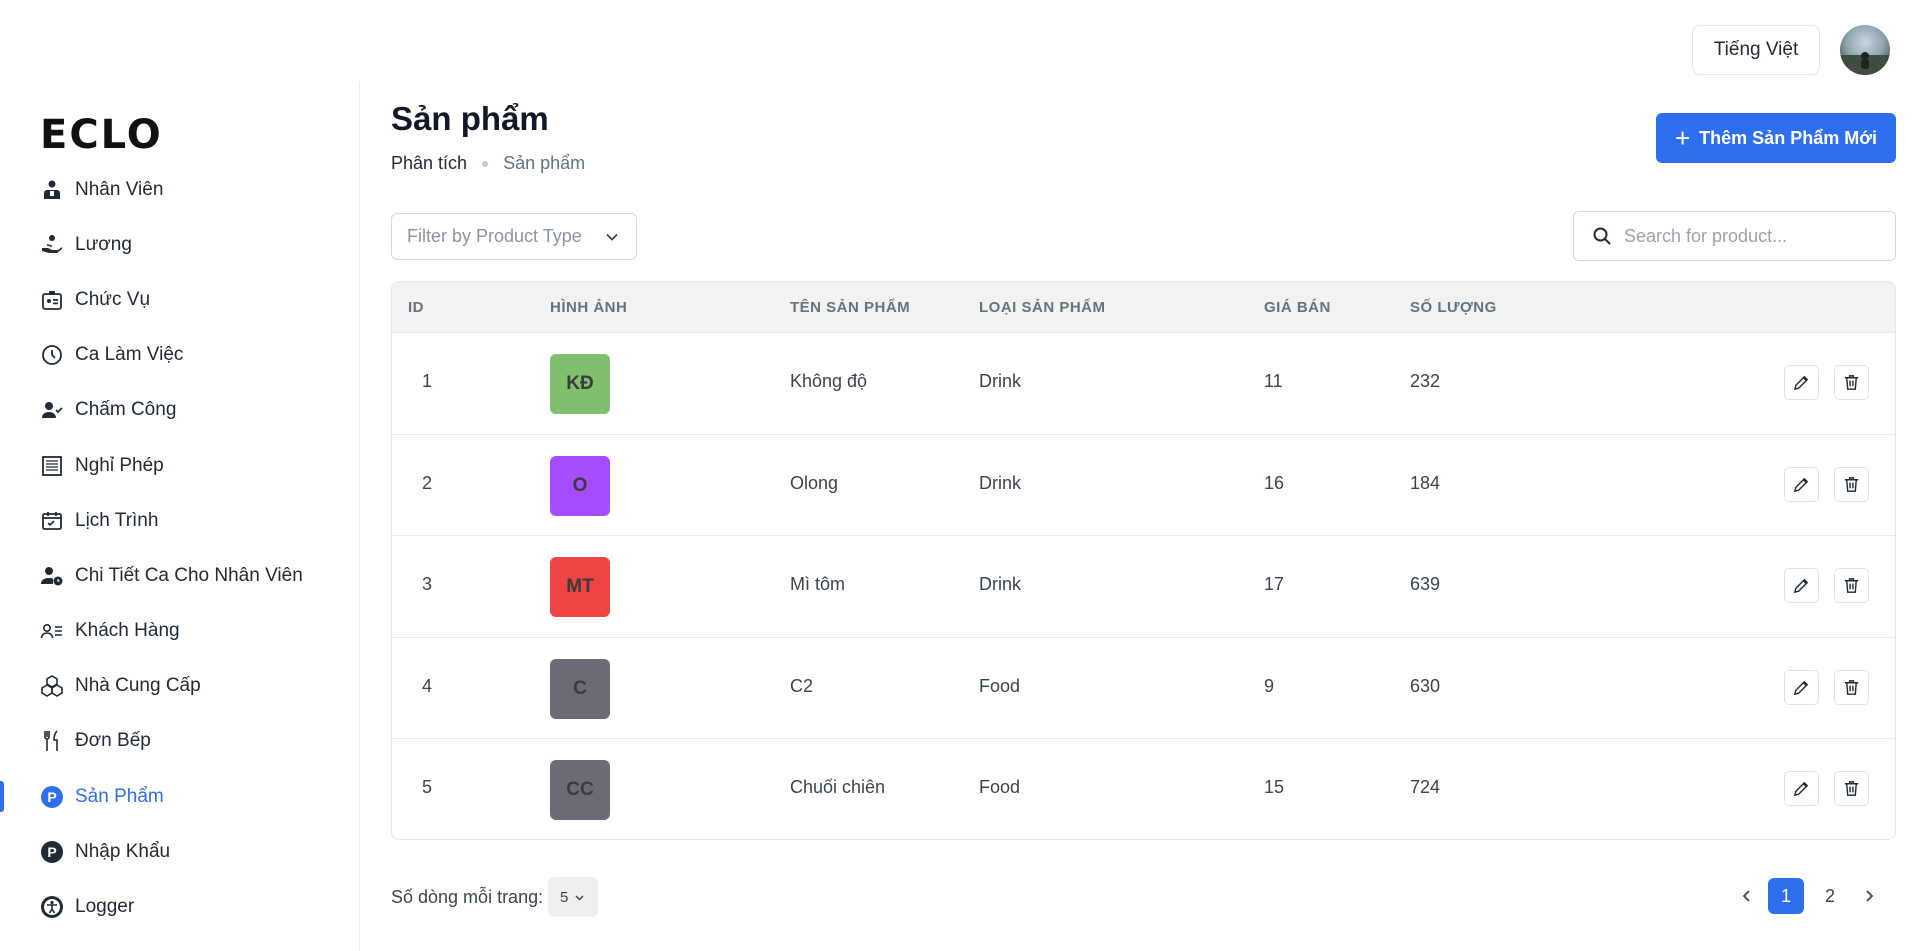 The width and height of the screenshot is (1920, 951). What do you see at coordinates (52, 410) in the screenshot?
I see `user-check-icon` at bounding box center [52, 410].